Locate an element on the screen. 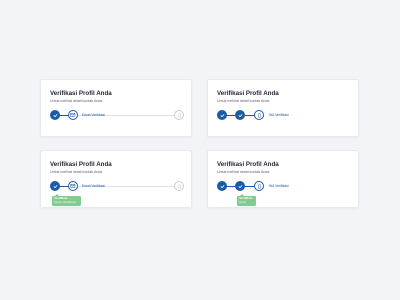 The image size is (400, 300). step-tooltip: Verifikasi Nomor Handphone is located at coordinates (66, 200).